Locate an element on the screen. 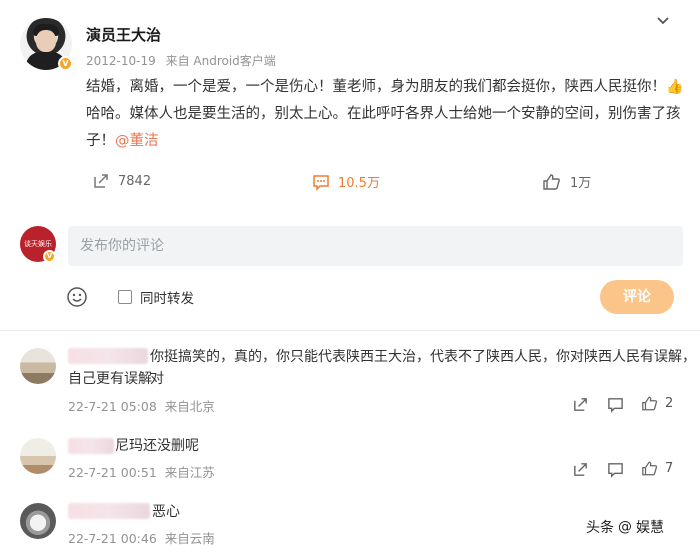  post-text-part1: 结婚，离婚，一个是爱，一个是伤心！董老师，身为朋友的我们都会挺你，陕西人民挺你！ is located at coordinates (376, 87).